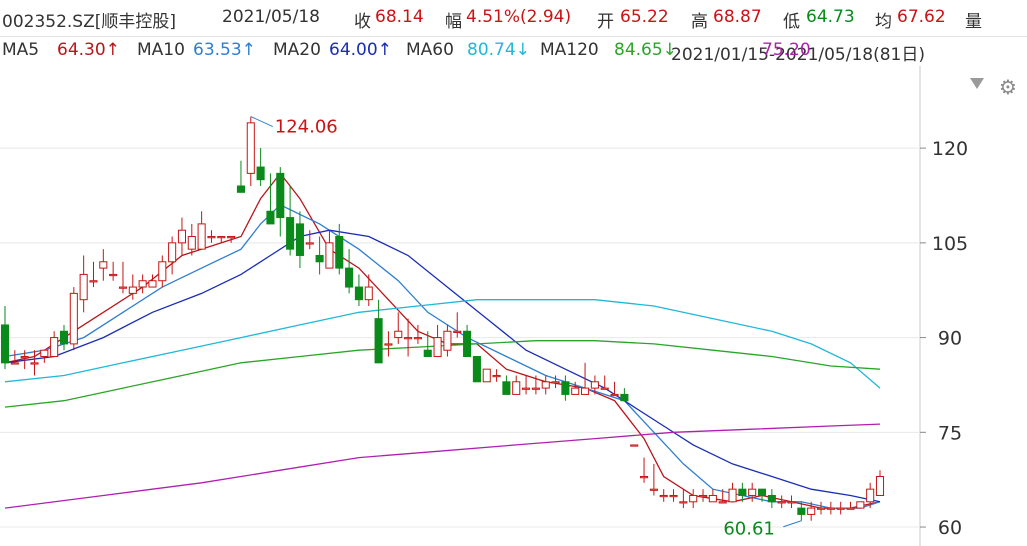  What do you see at coordinates (442, 374) in the screenshot?
I see `ma-line-ma120` at bounding box center [442, 374].